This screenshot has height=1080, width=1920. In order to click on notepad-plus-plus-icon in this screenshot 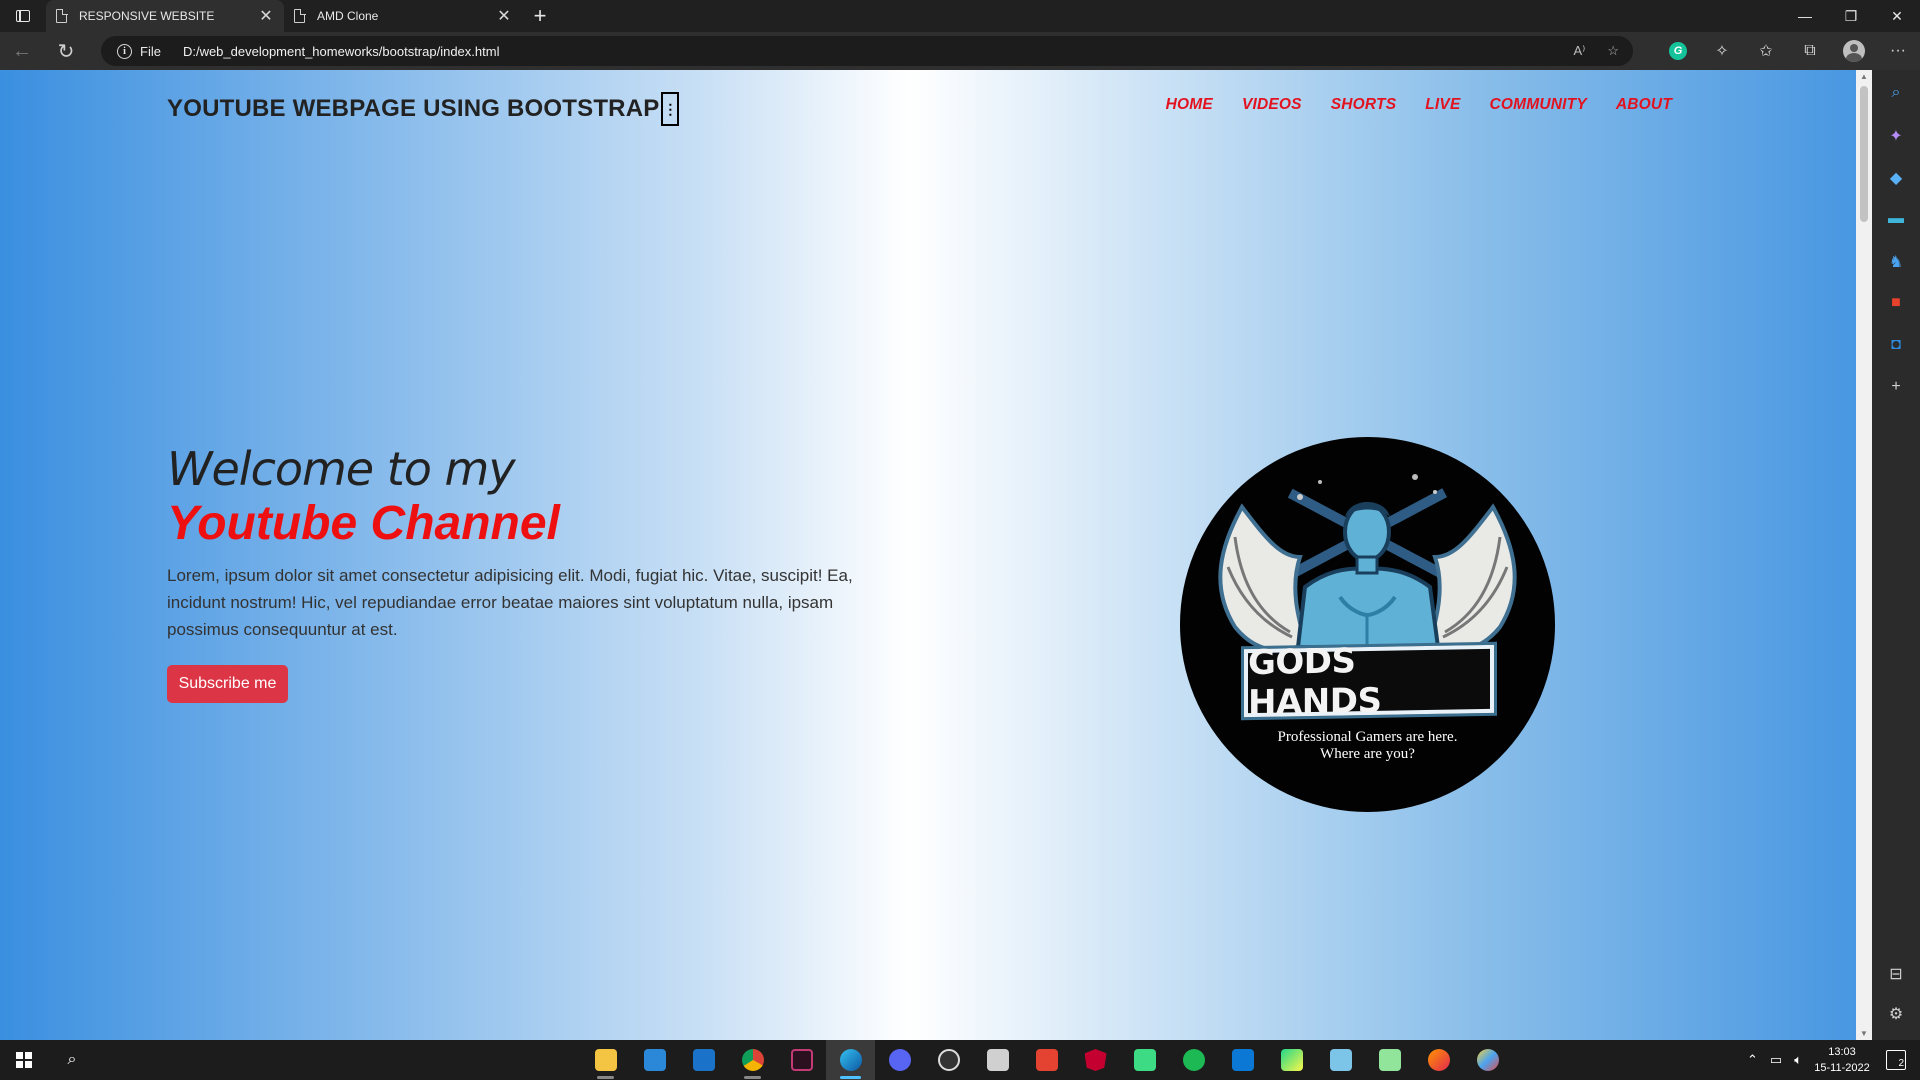, I will do `click(1389, 1060)`.